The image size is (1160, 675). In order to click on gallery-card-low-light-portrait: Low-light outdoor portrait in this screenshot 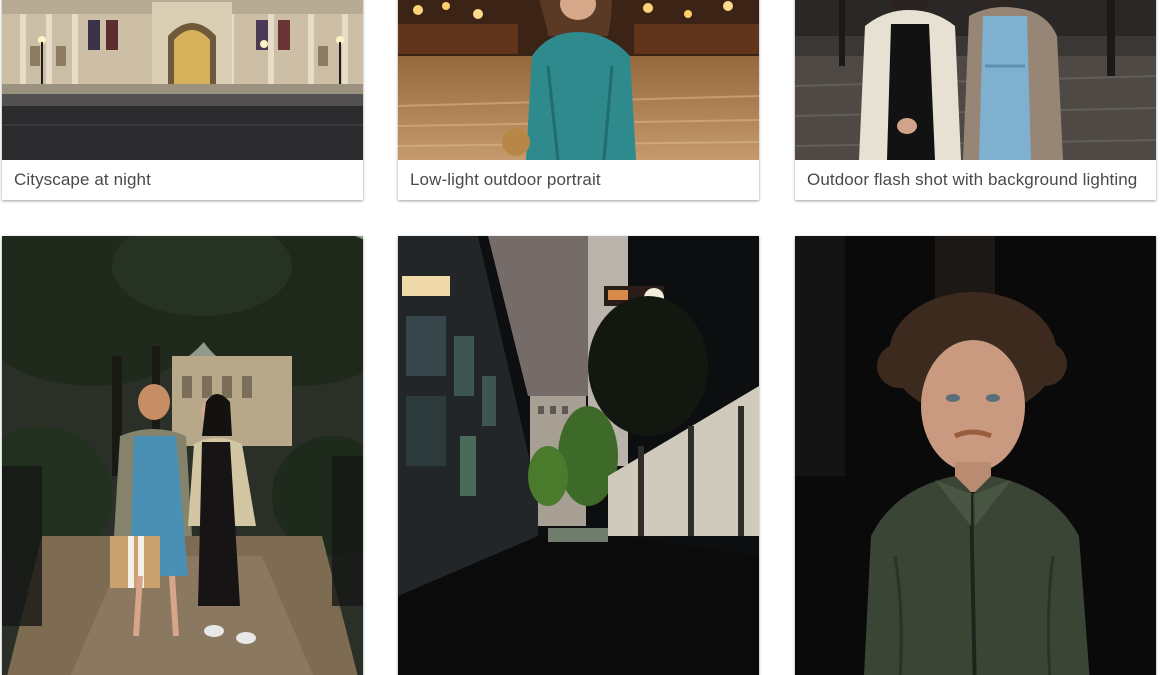, I will do `click(578, 100)`.